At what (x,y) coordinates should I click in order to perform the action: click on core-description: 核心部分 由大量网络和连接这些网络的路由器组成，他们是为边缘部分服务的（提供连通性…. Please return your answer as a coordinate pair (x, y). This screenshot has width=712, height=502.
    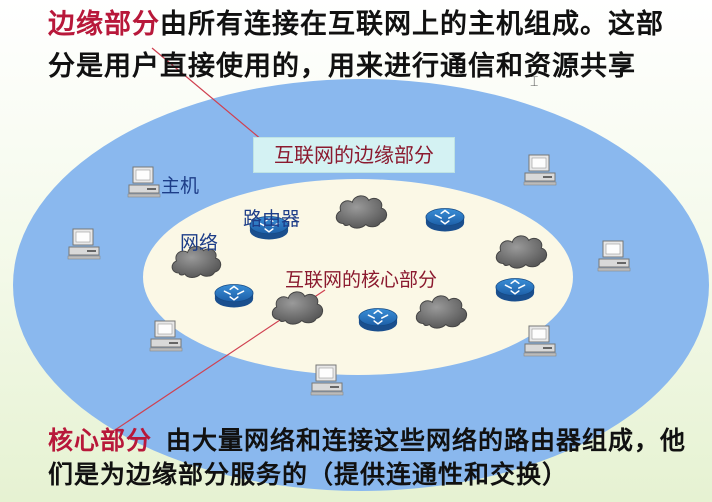
    Looking at the image, I should click on (373, 458).